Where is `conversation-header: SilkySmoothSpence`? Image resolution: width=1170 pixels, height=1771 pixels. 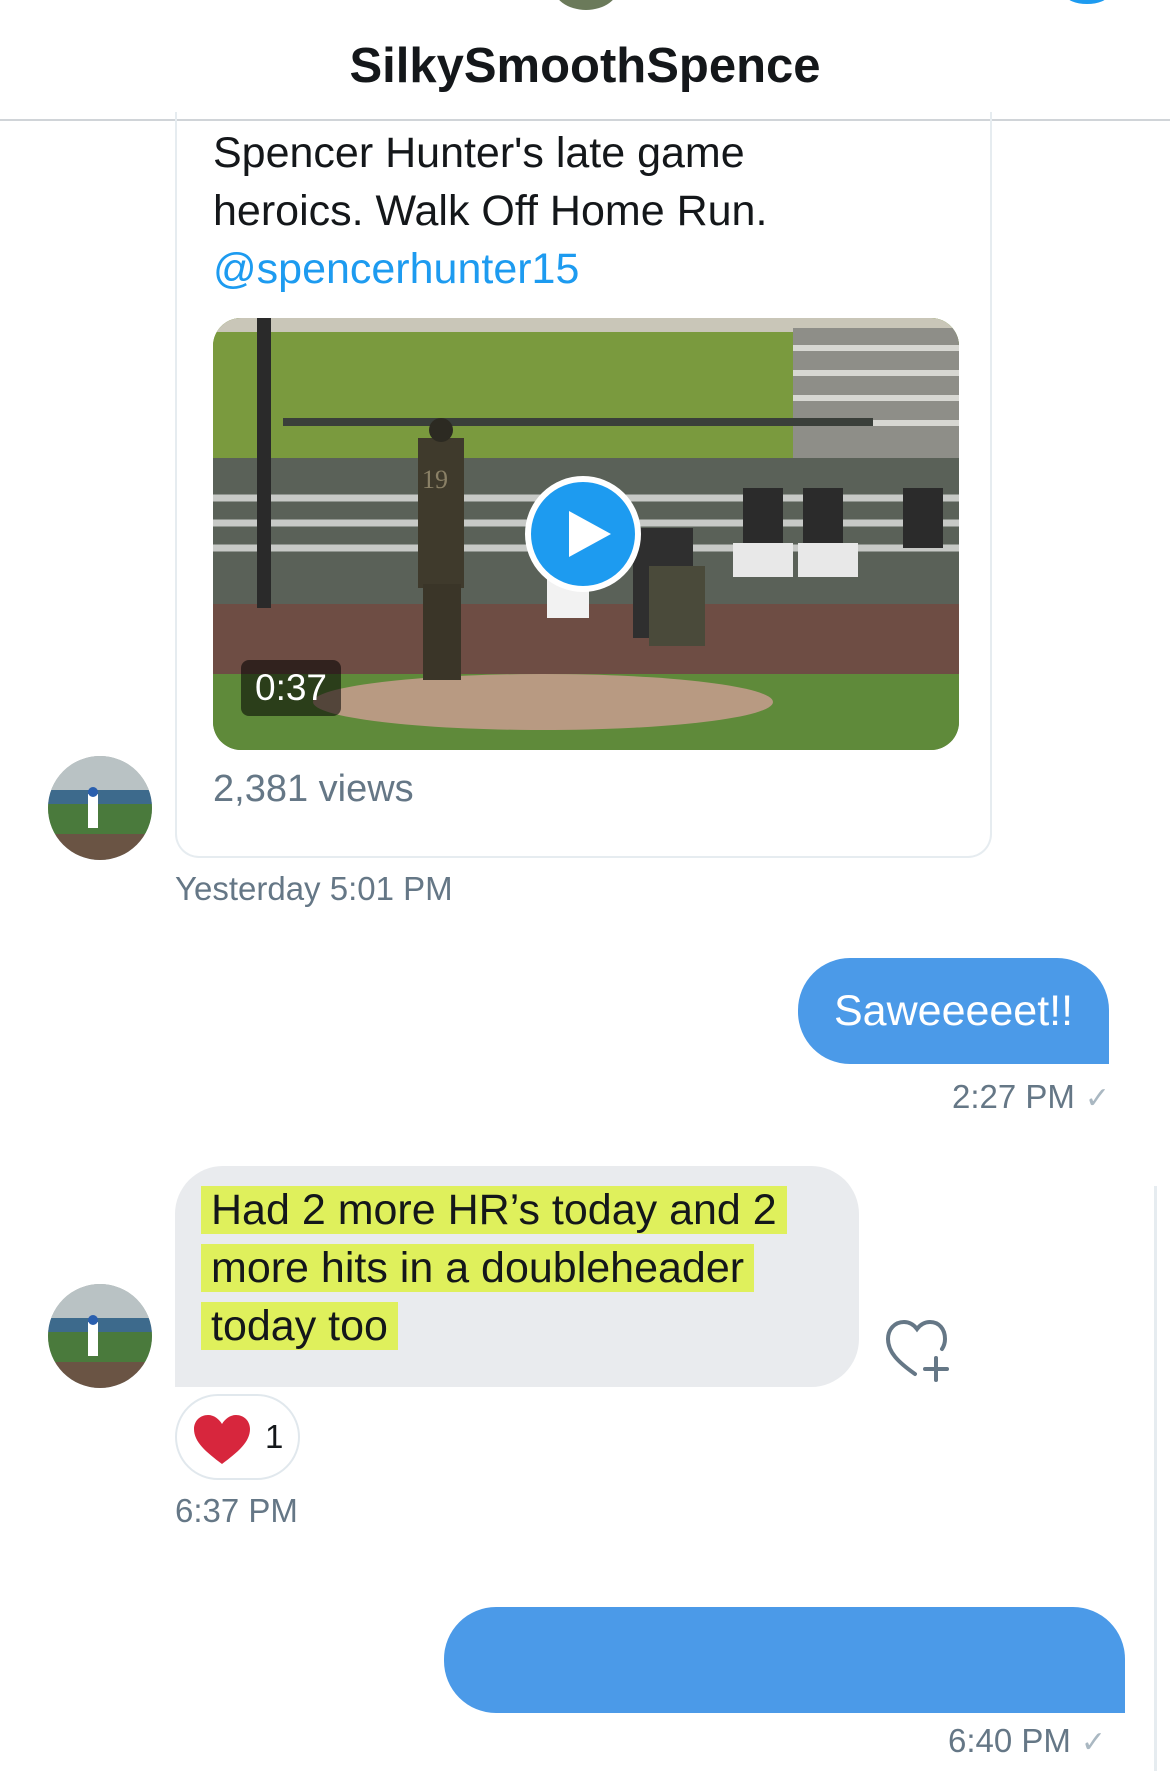 conversation-header: SilkySmoothSpence is located at coordinates (585, 60).